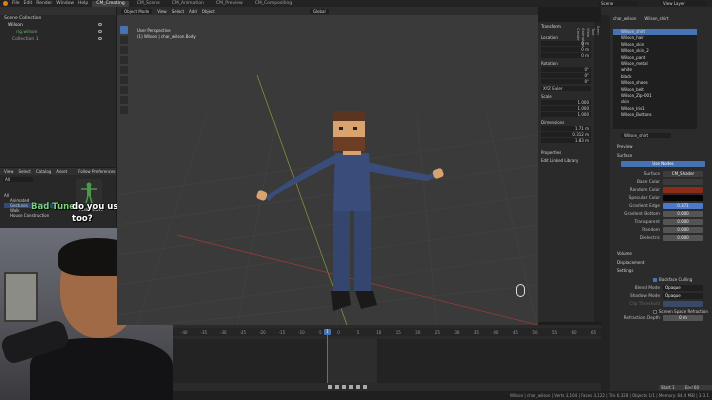 Image resolution: width=712 pixels, height=400 pixels. I want to click on asset-library-select: All, so click(18, 179).